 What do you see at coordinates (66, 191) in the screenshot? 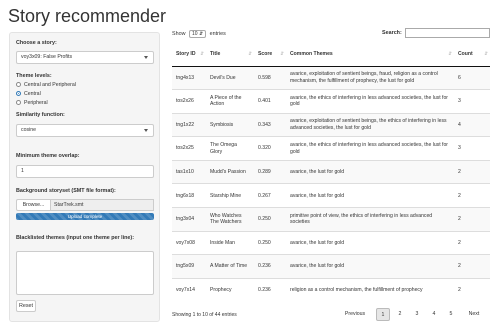
I see `background-storyset-label: Background storyset (SMT file format):` at bounding box center [66, 191].